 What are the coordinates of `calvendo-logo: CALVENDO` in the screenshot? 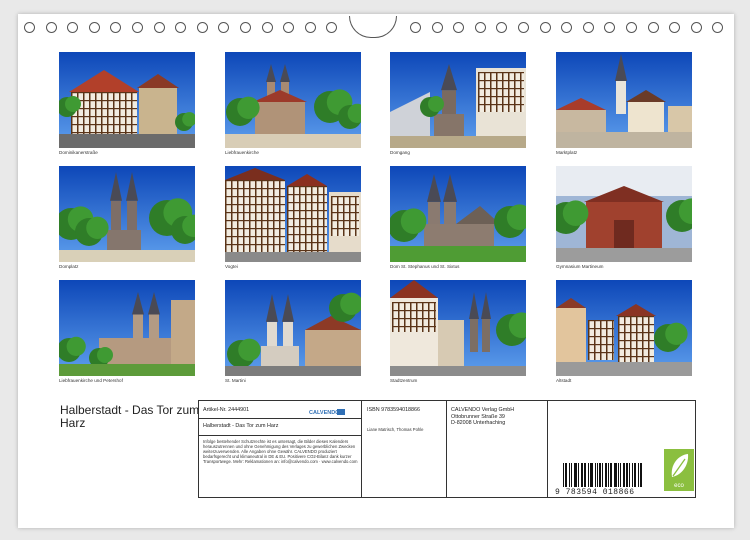 It's located at (329, 410).